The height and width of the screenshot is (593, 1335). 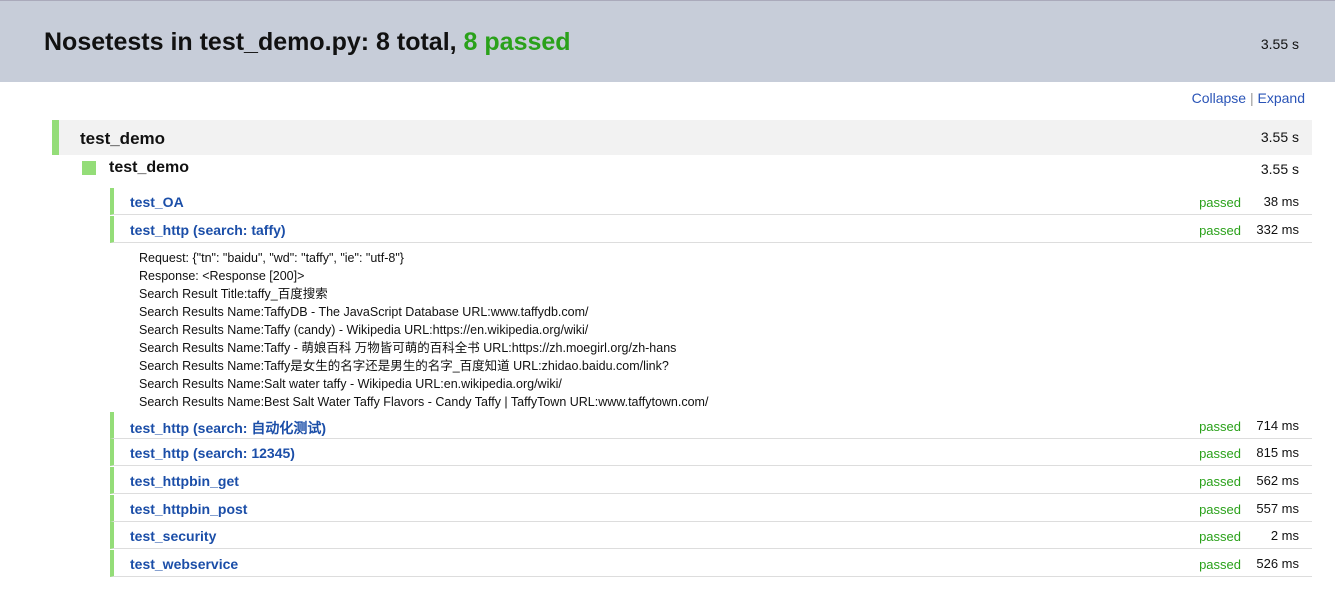 What do you see at coordinates (208, 230) in the screenshot?
I see `test-name: test_http (search: taffy)` at bounding box center [208, 230].